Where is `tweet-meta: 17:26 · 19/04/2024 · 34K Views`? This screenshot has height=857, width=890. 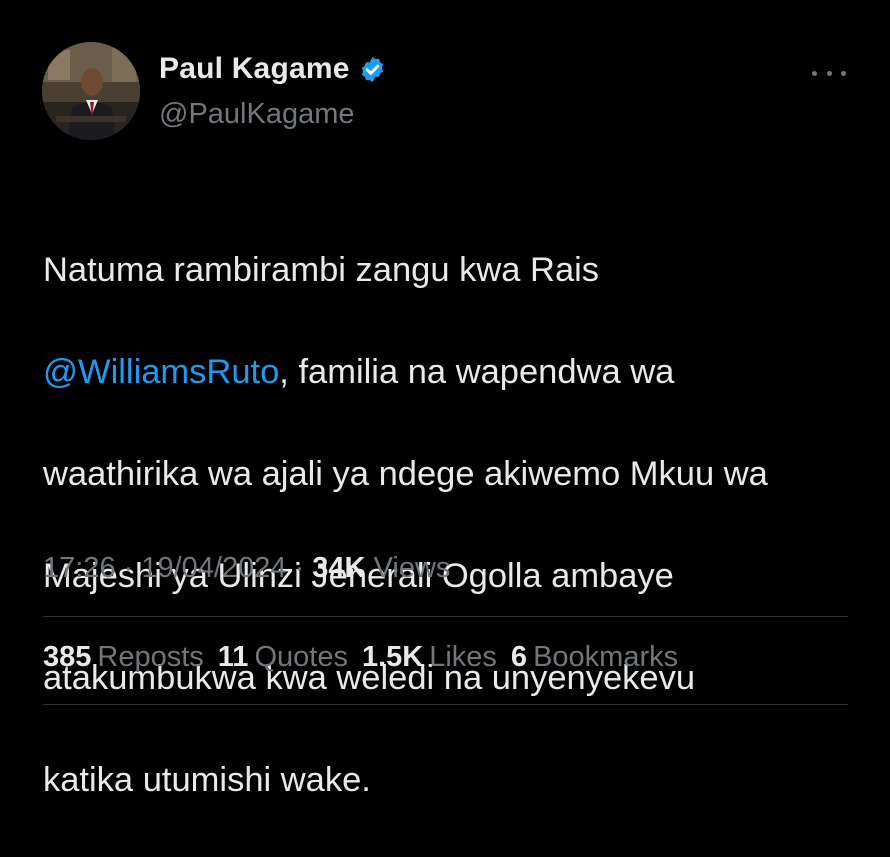
tweet-meta: 17:26 · 19/04/2024 · 34K Views is located at coordinates (246, 568).